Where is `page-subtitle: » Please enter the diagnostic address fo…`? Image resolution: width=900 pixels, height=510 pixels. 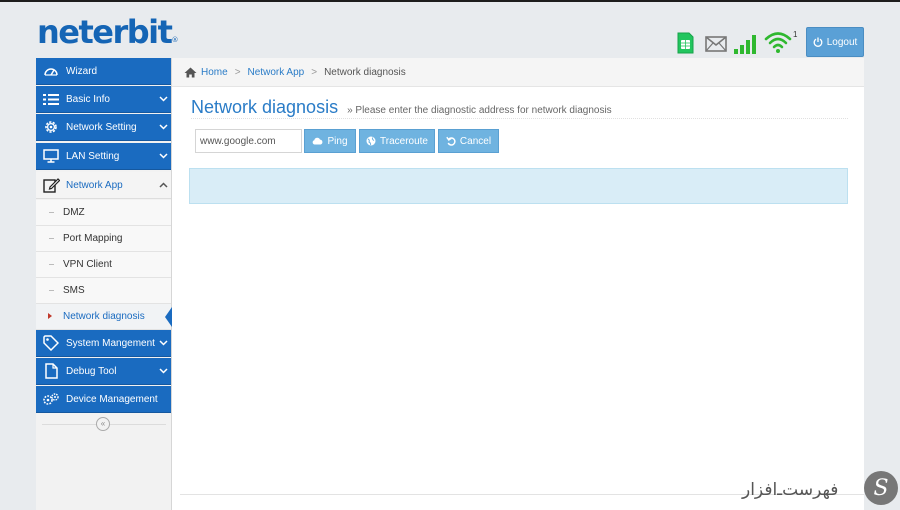 page-subtitle: » Please enter the diagnostic address fo… is located at coordinates (479, 110).